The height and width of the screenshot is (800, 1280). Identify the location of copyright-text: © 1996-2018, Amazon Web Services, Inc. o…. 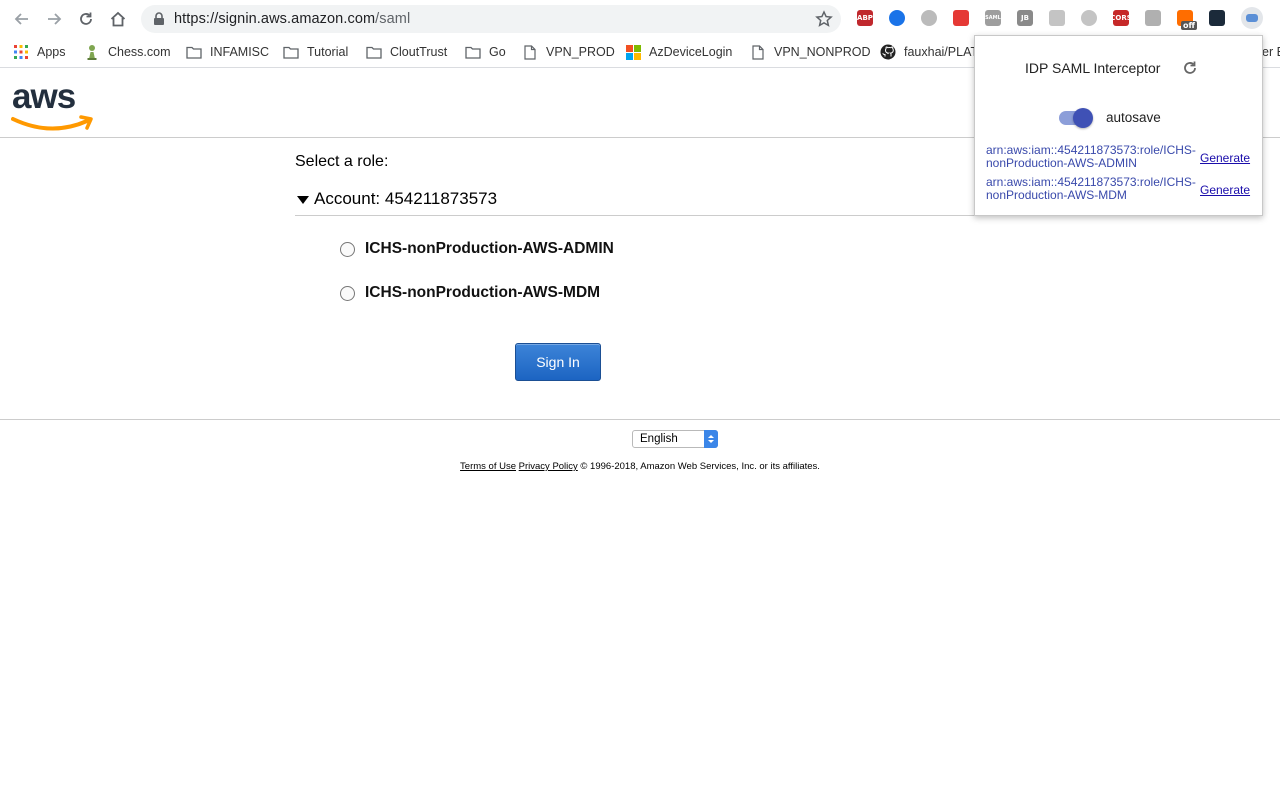
(700, 466).